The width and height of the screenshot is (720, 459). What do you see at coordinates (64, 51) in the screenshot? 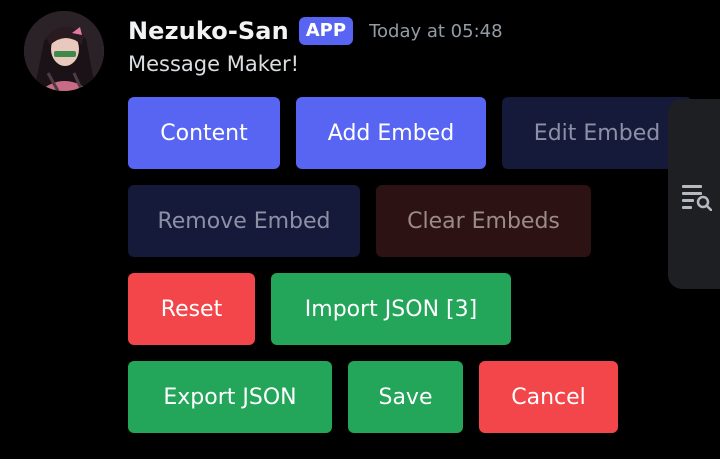
I see `avatar` at bounding box center [64, 51].